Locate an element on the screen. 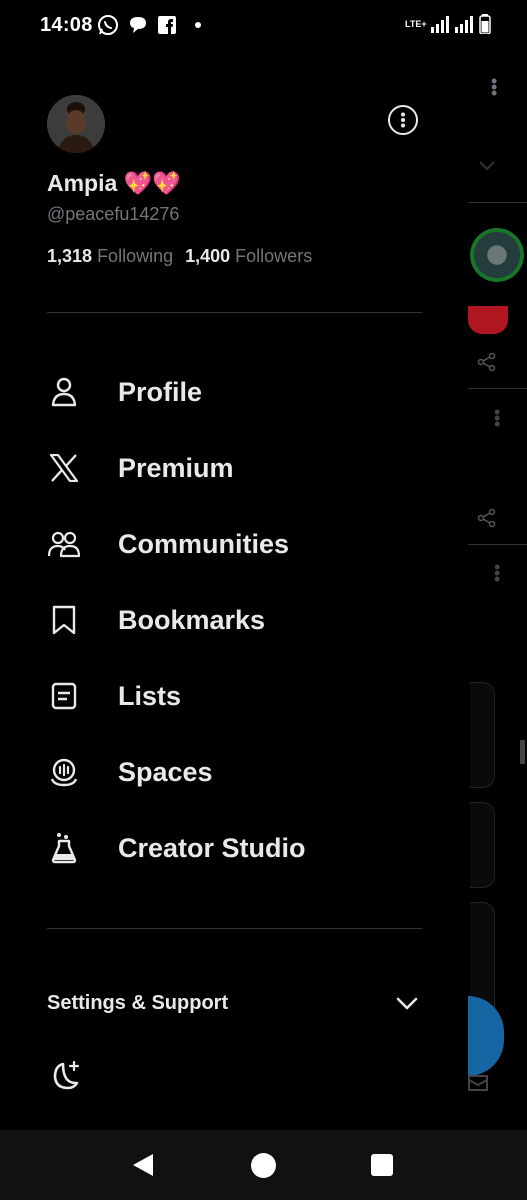 This screenshot has height=1200, width=527. menu-item-label: Profile is located at coordinates (160, 391).